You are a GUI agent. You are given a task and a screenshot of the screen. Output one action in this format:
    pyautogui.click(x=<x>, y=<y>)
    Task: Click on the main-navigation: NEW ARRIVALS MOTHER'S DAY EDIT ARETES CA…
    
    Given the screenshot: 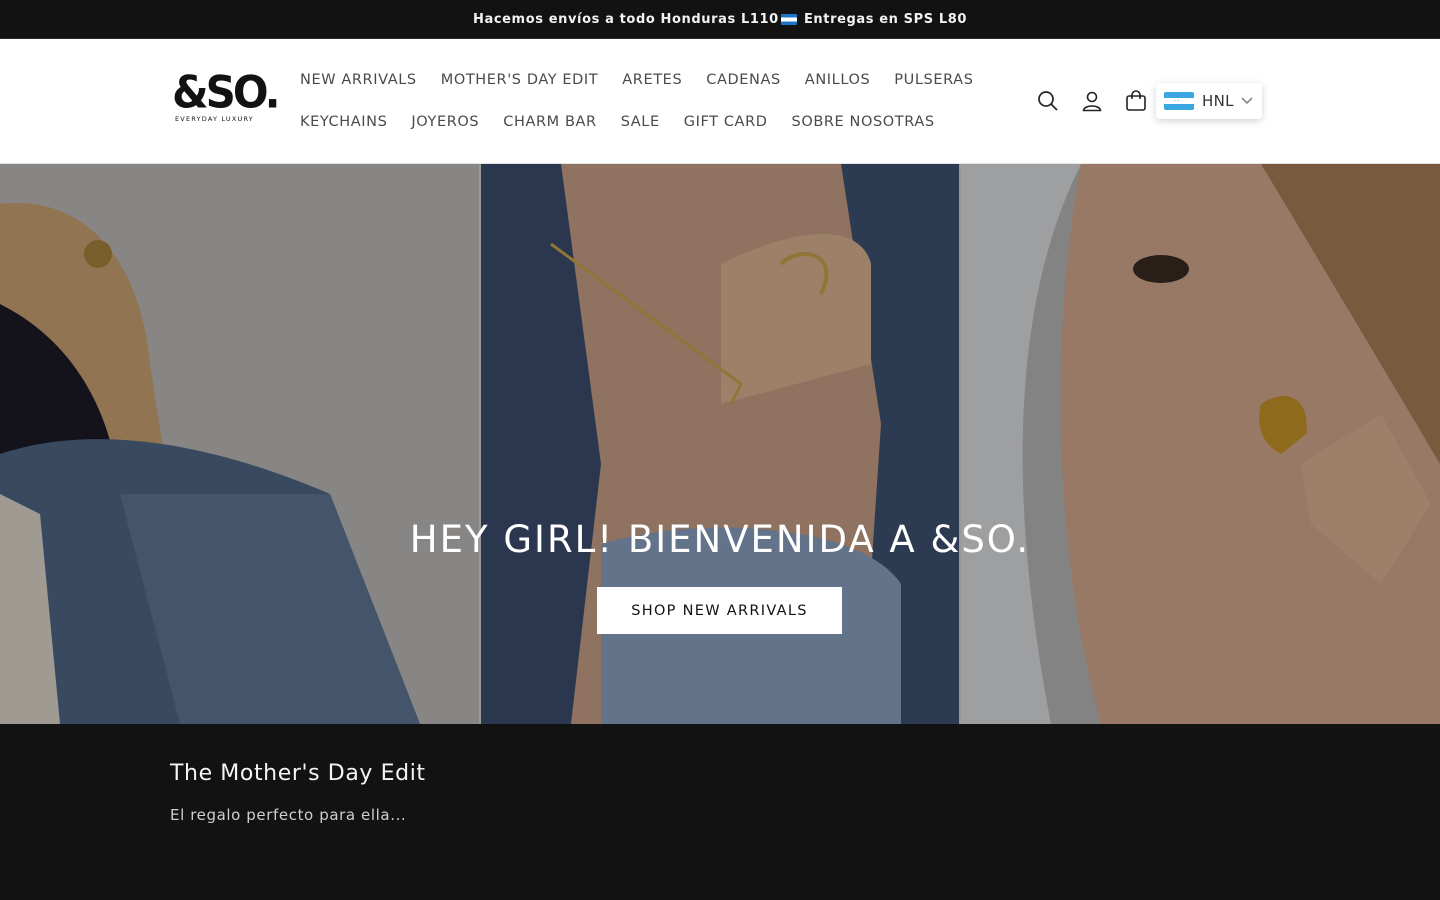 What is the action you would take?
    pyautogui.click(x=648, y=101)
    